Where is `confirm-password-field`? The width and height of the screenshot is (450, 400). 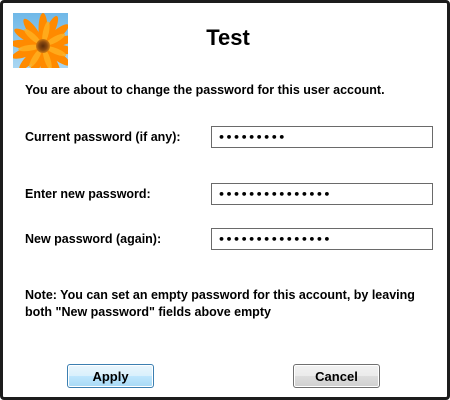
confirm-password-field is located at coordinates (322, 239).